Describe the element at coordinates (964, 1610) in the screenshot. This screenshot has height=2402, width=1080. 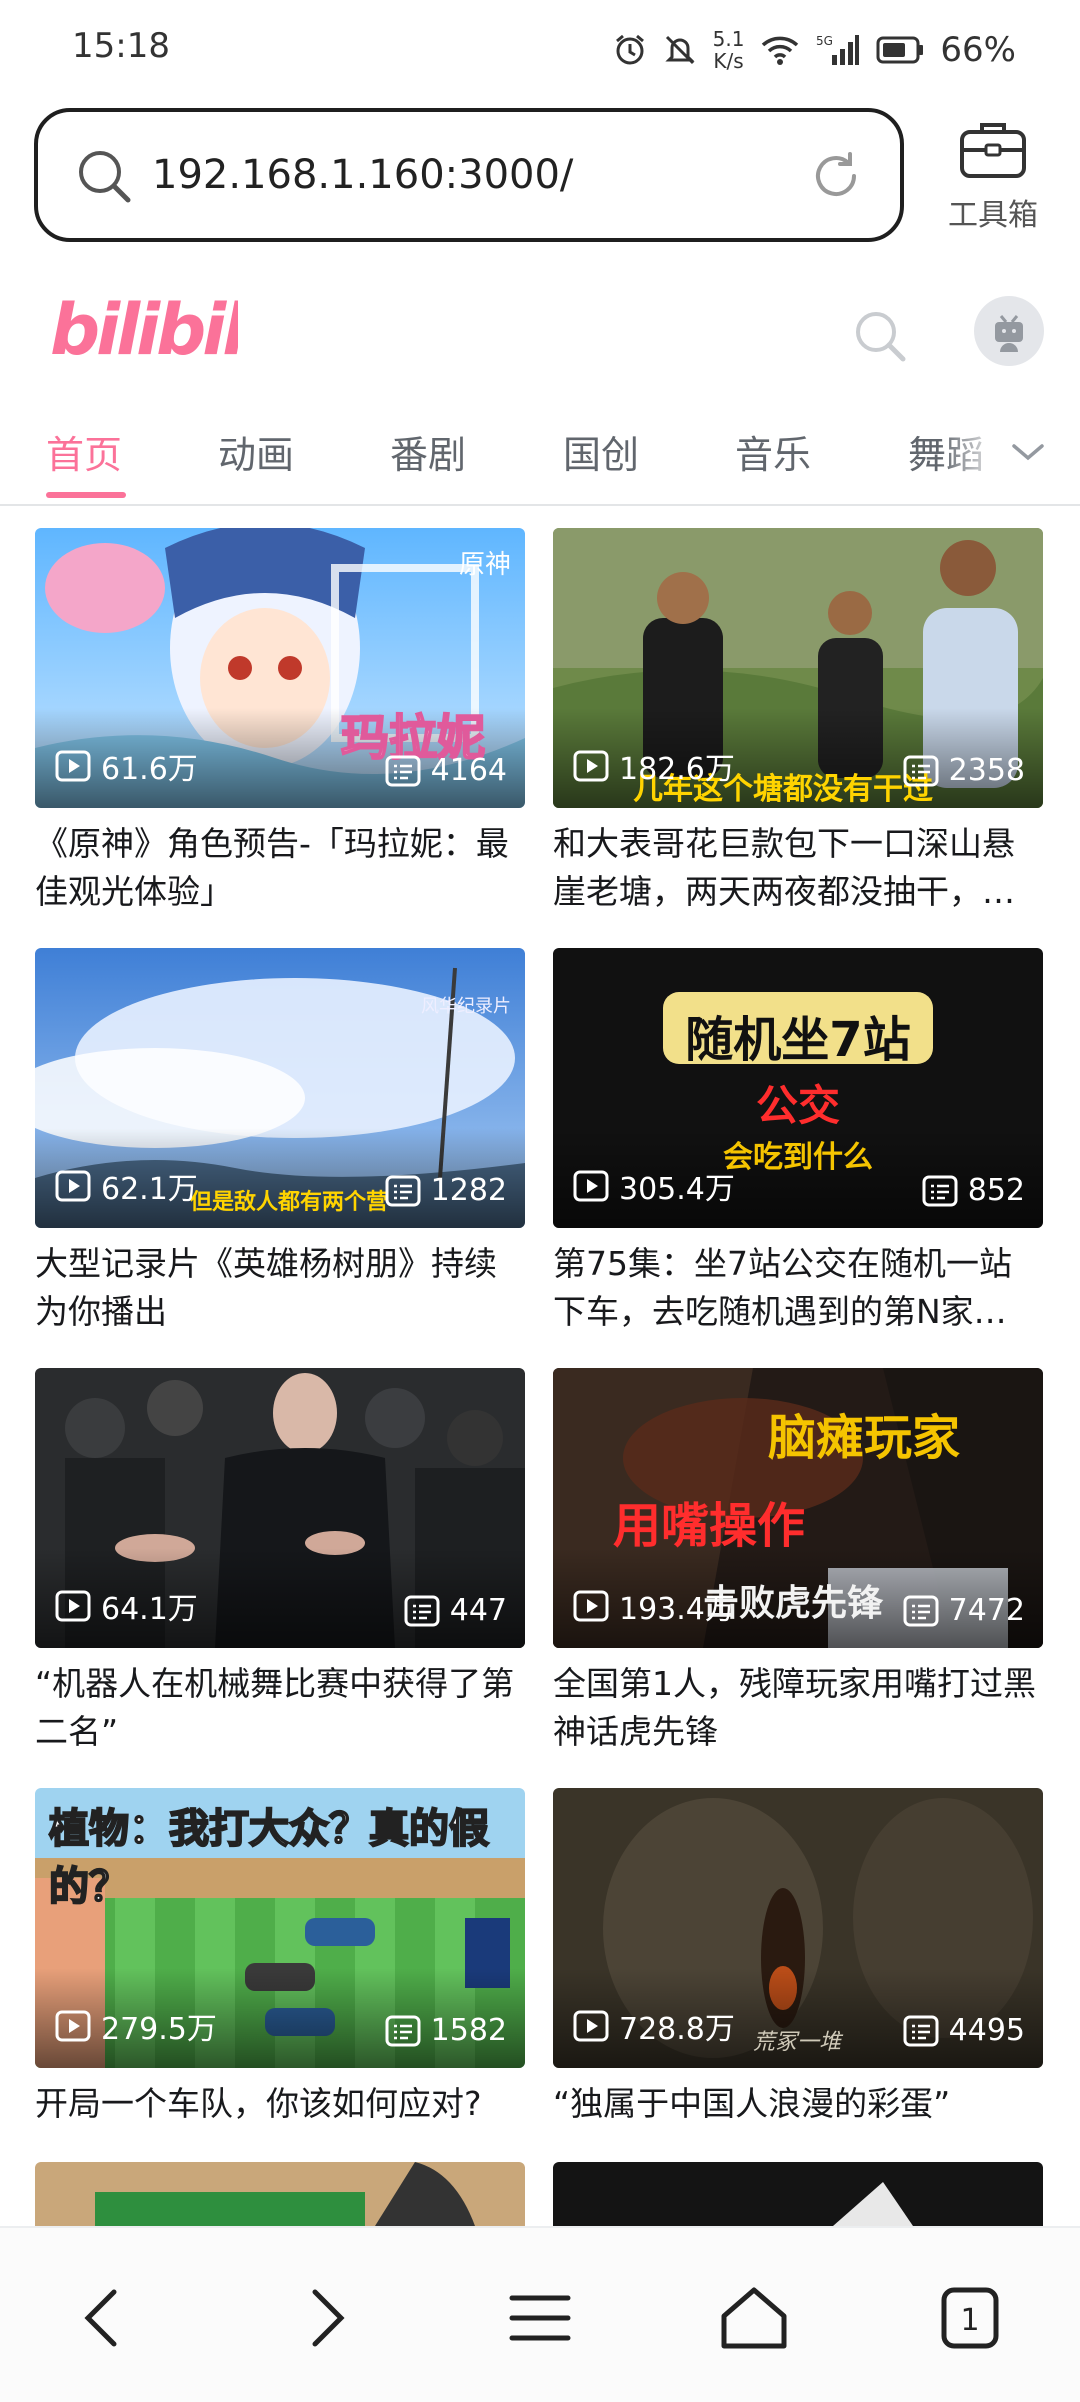
I see `danmaku-count: 7472` at that location.